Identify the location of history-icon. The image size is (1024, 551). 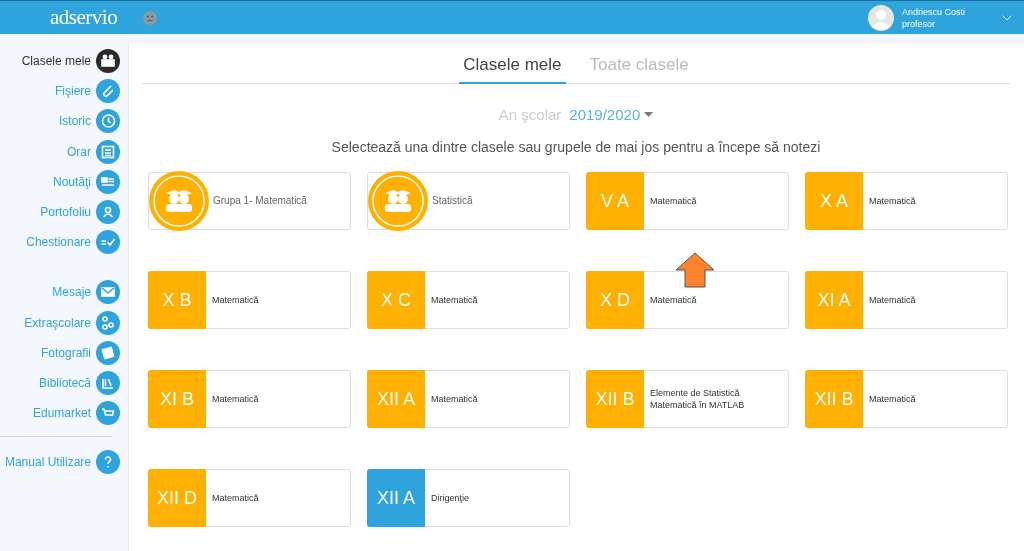
(108, 121).